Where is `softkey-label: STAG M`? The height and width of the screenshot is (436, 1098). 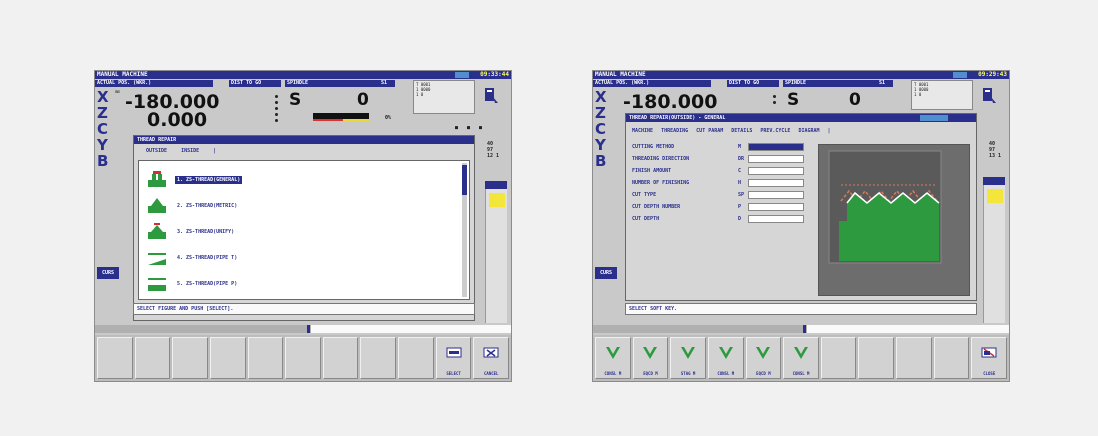 softkey-label: STAG M is located at coordinates (688, 373).